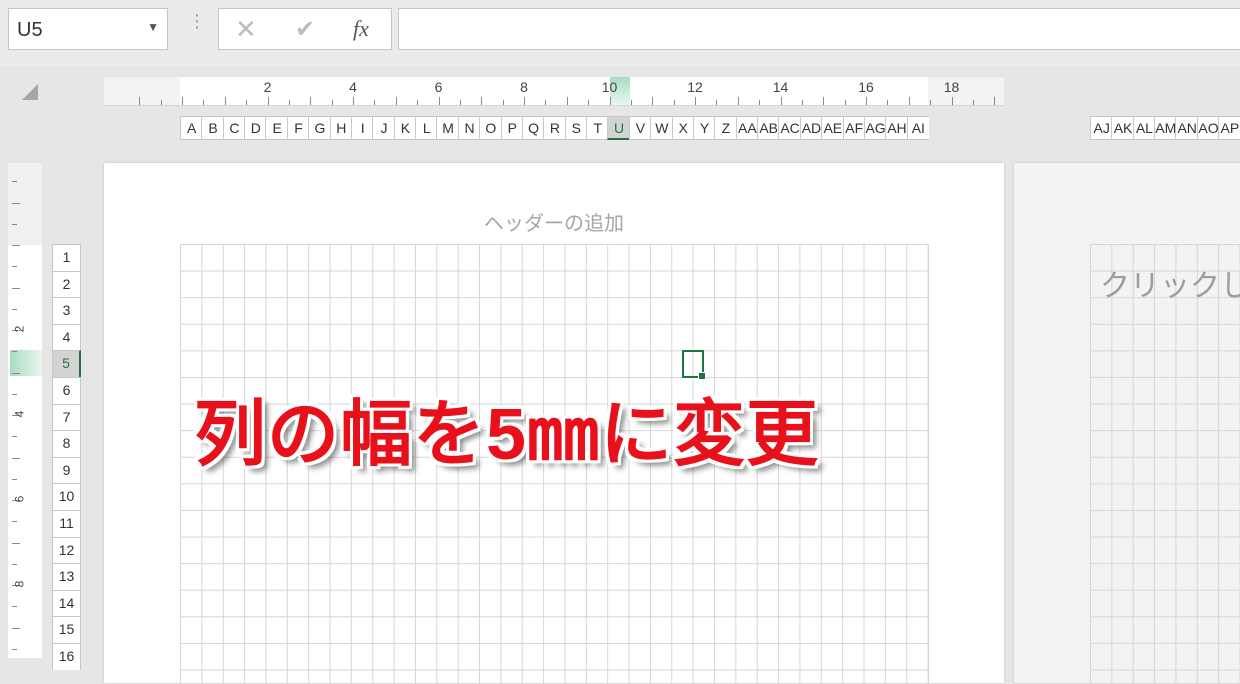  Describe the element at coordinates (1165, 128) in the screenshot. I see `column-header: AM` at that location.